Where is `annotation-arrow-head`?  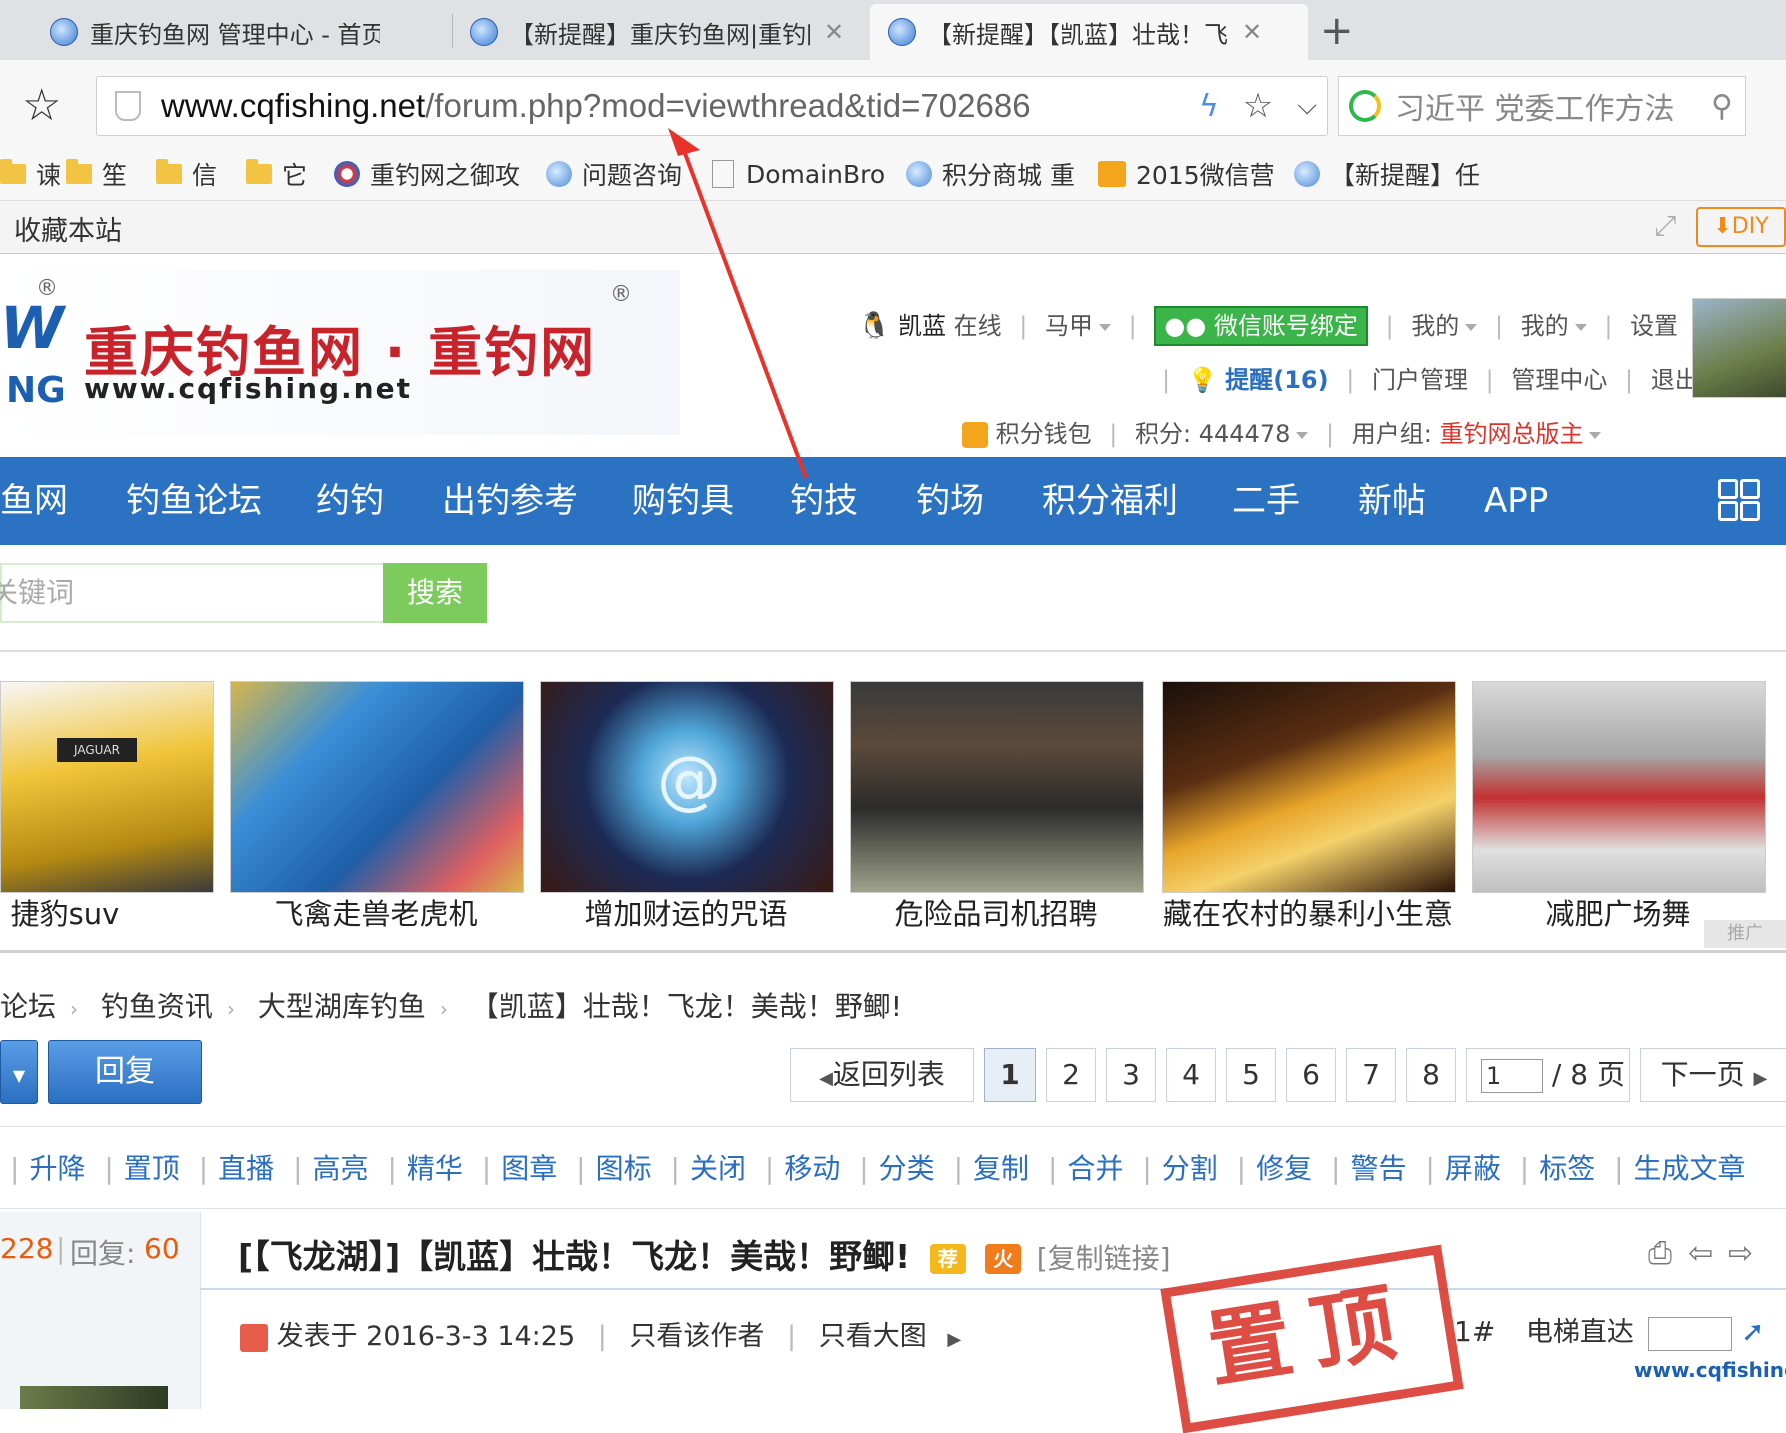
annotation-arrow-head is located at coordinates (684, 142).